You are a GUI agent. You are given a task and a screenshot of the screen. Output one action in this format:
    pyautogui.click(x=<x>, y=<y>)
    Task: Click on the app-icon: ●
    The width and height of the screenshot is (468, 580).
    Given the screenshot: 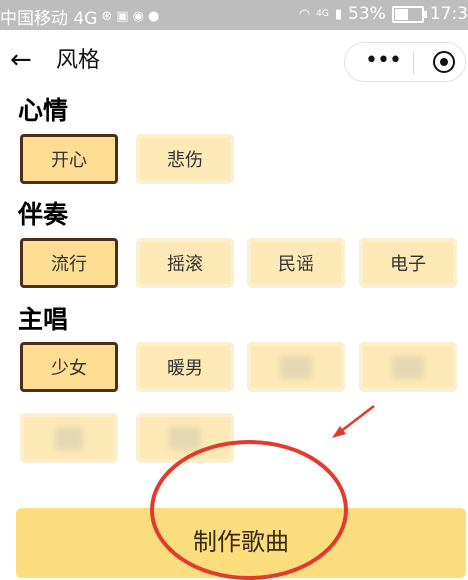 What is the action you would take?
    pyautogui.click(x=153, y=16)
    